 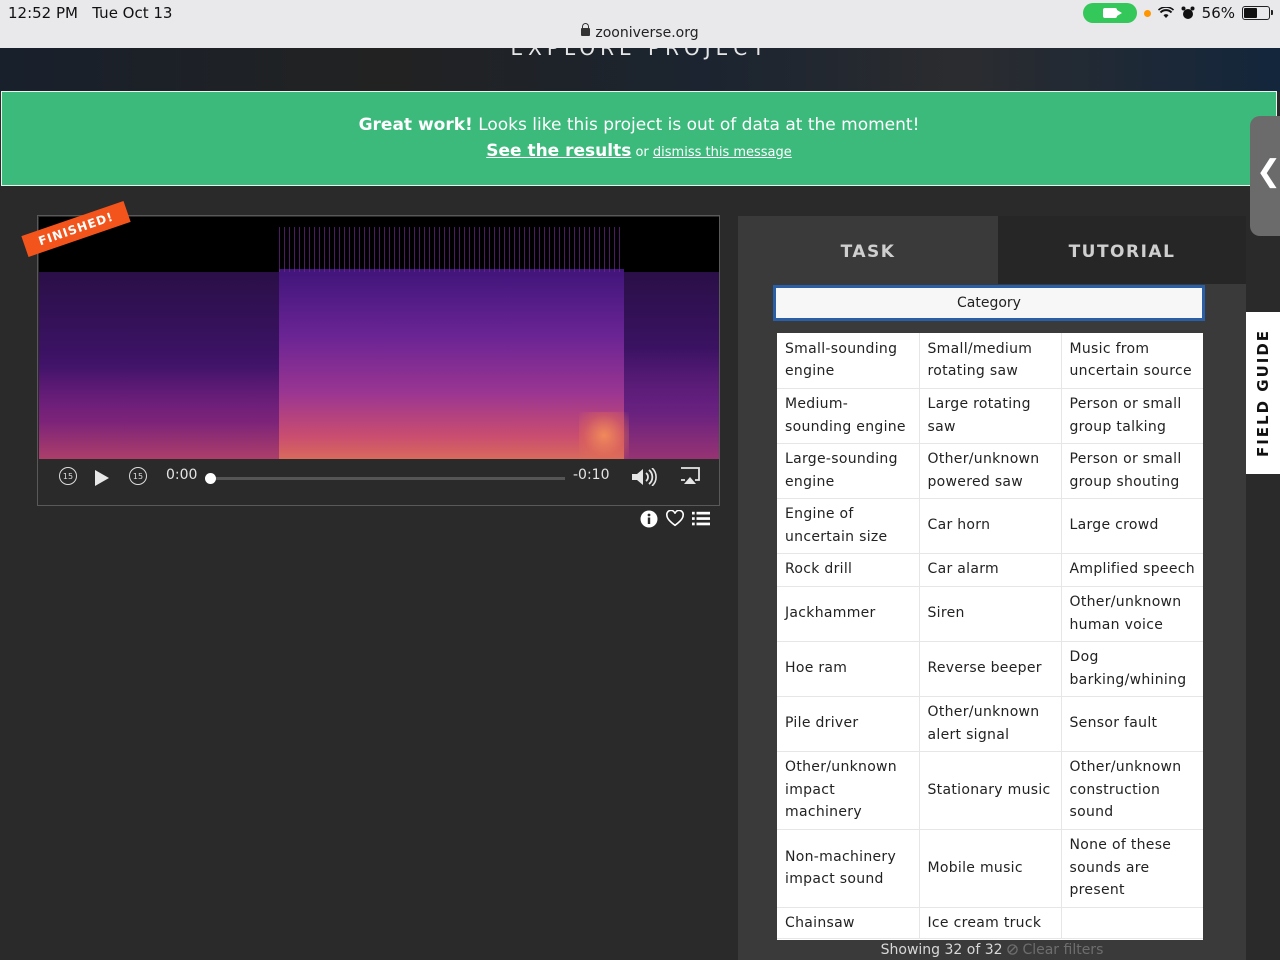 I want to click on current-time: 0:00, so click(x=182, y=475).